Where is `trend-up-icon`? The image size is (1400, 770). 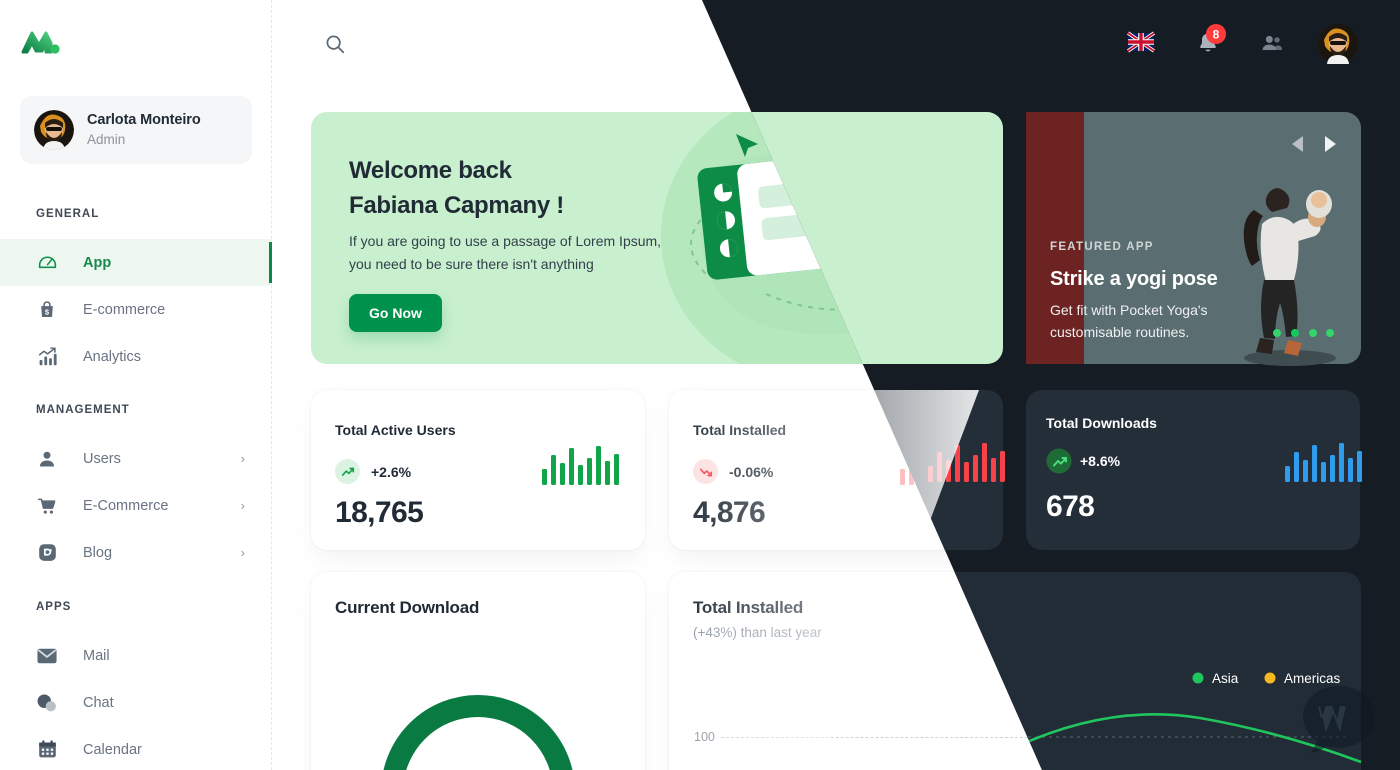 trend-up-icon is located at coordinates (347, 471).